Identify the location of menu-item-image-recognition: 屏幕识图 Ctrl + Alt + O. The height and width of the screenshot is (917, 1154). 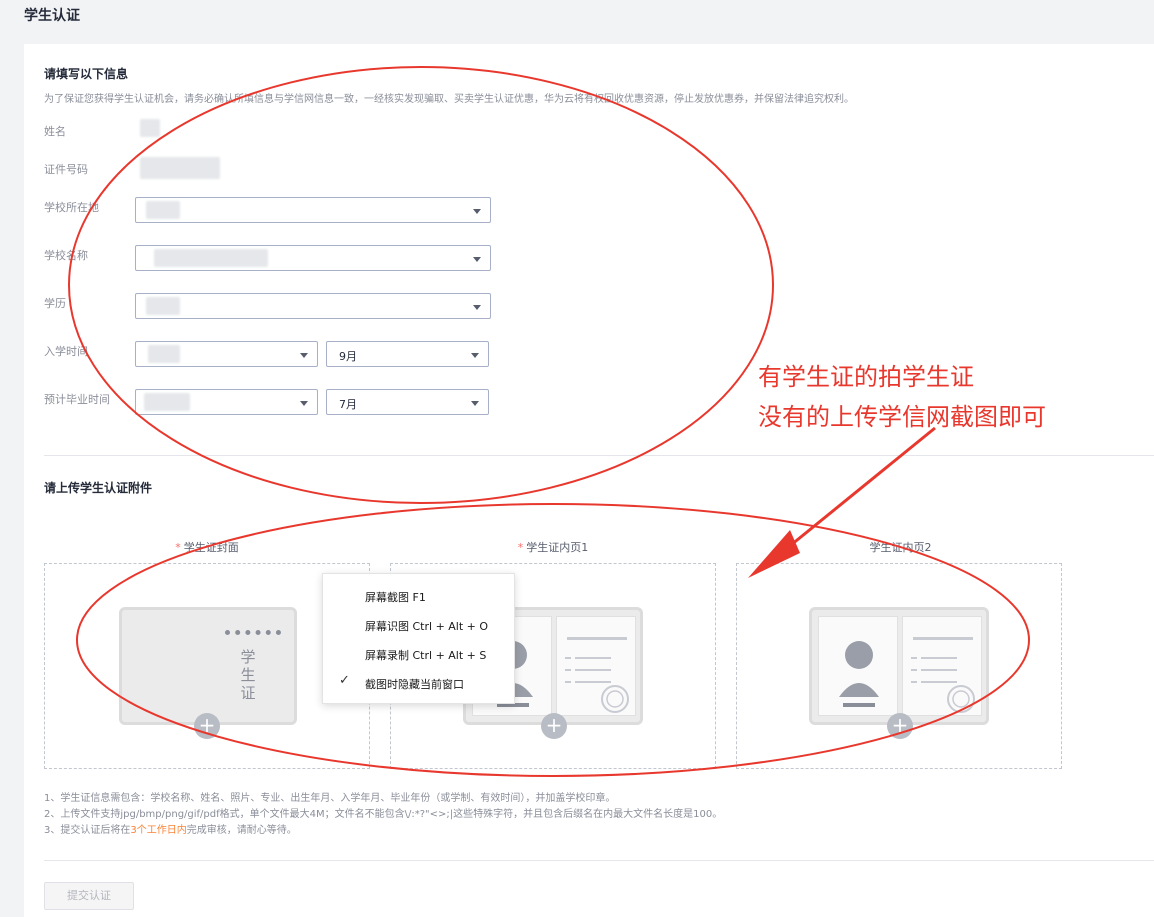
(426, 626).